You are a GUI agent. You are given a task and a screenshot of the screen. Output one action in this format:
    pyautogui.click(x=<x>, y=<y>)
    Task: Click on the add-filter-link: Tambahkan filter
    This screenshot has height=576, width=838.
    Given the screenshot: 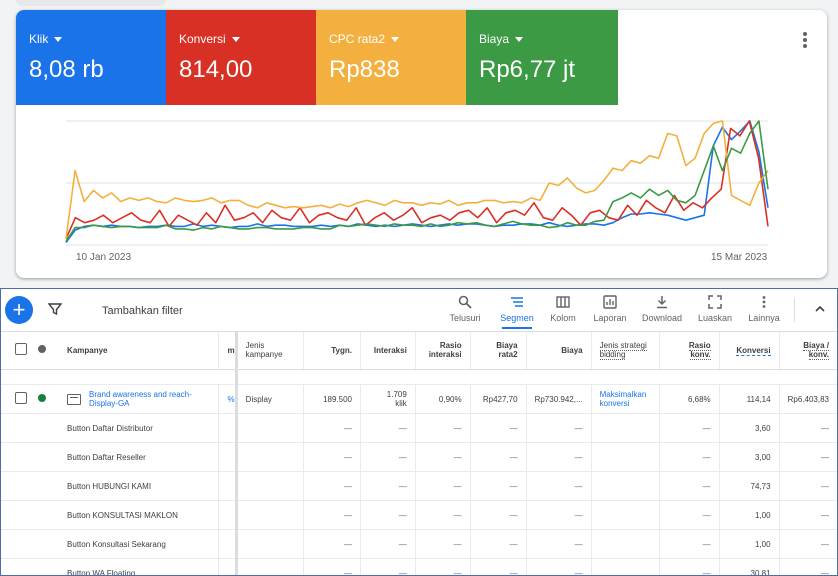 What is the action you would take?
    pyautogui.click(x=142, y=311)
    